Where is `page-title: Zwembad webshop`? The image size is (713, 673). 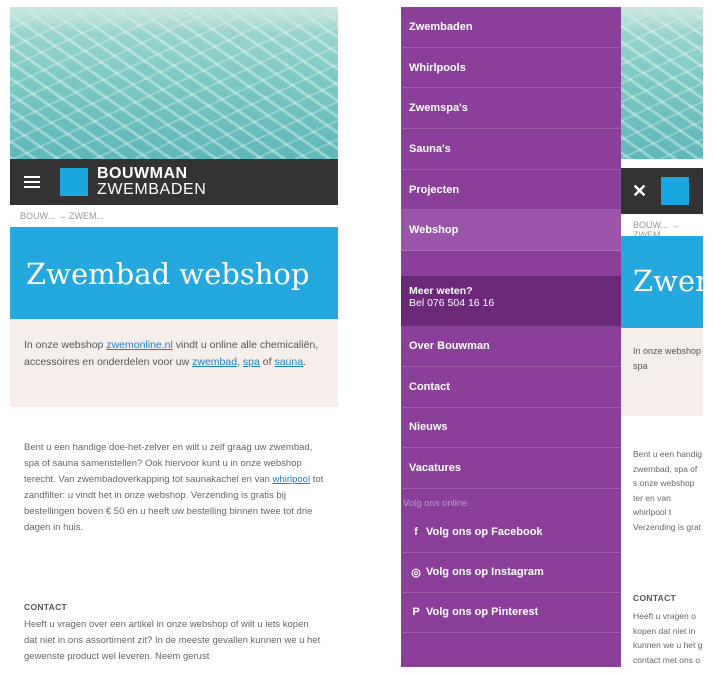
page-title: Zwembad webshop is located at coordinates (174, 273).